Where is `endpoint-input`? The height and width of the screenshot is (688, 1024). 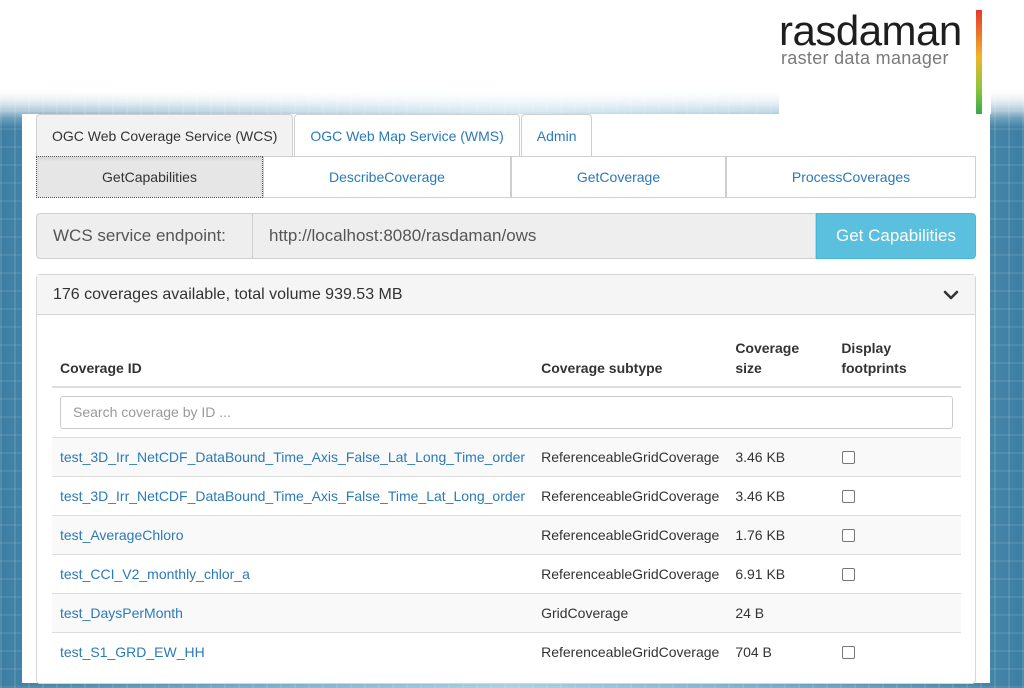 endpoint-input is located at coordinates (534, 236).